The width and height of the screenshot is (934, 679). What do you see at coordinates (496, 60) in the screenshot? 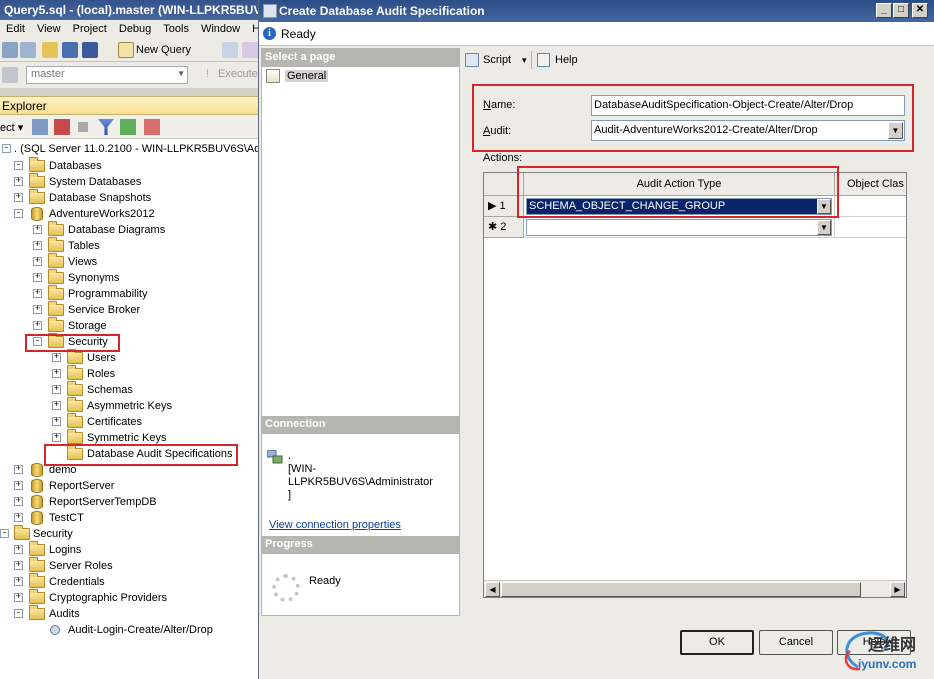
I see `script-button: Script ▼` at bounding box center [496, 60].